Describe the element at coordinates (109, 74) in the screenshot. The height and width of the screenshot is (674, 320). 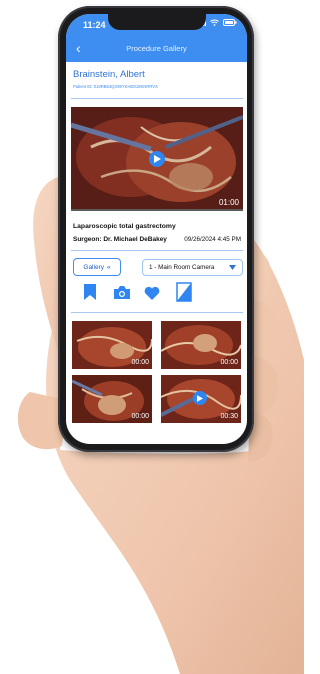
I see `patient-name: Brainstein, Albert` at that location.